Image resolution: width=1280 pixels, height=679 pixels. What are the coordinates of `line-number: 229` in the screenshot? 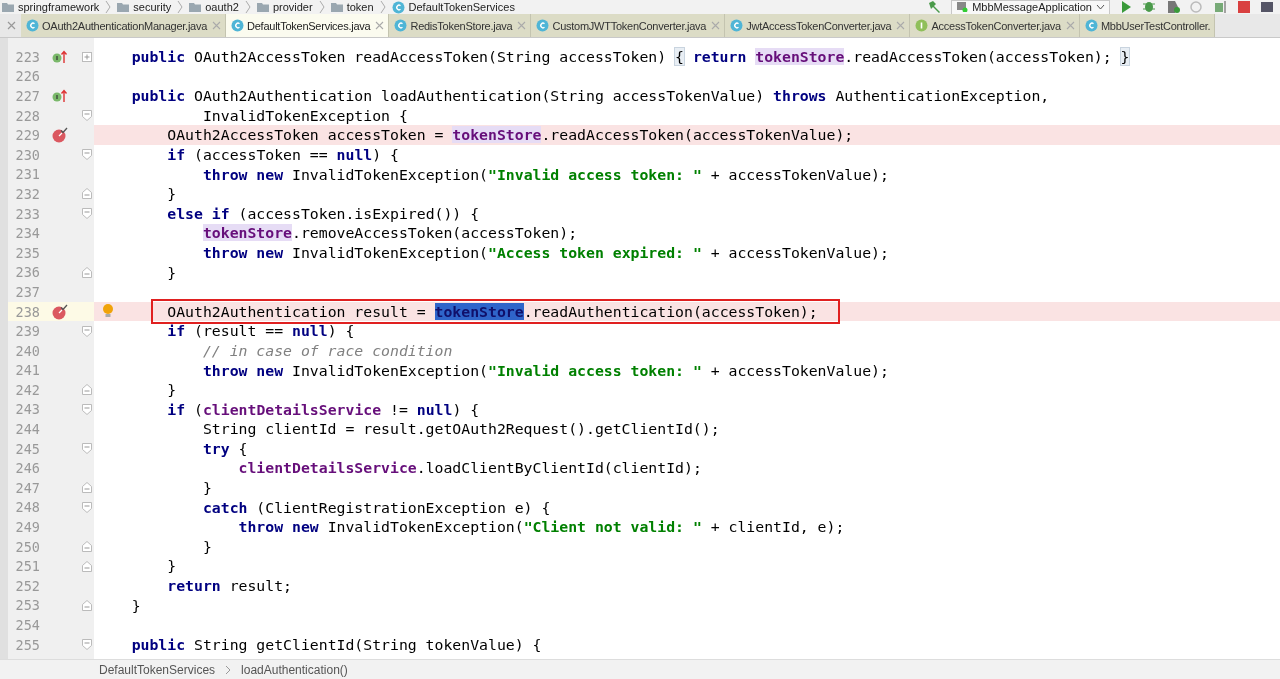 It's located at (27, 135).